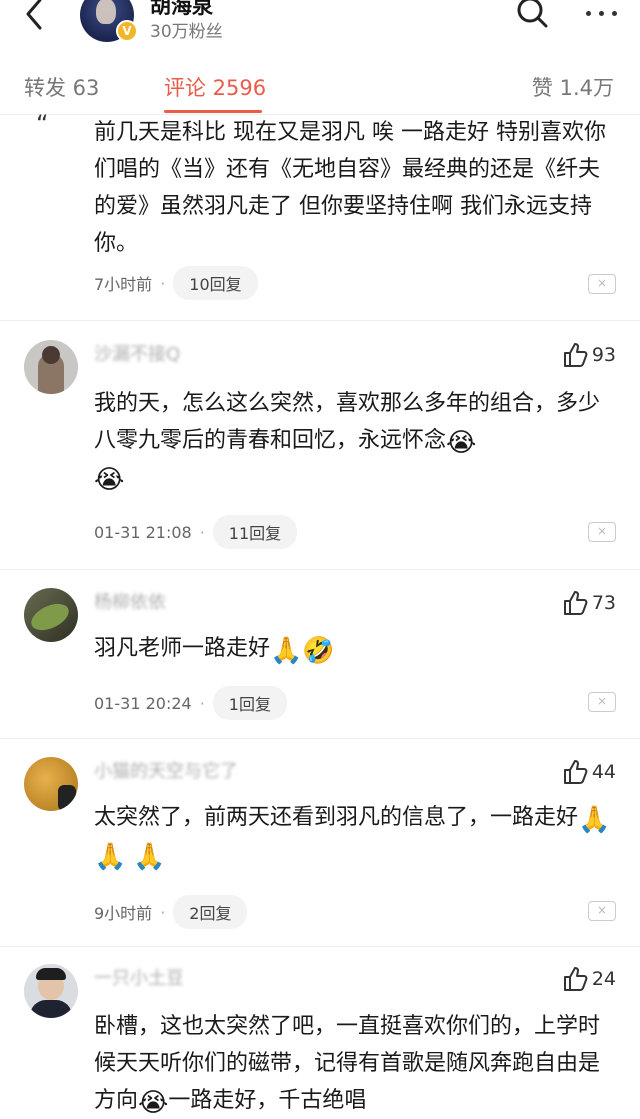  Describe the element at coordinates (42, 124) in the screenshot. I see `quote-mark: “` at that location.